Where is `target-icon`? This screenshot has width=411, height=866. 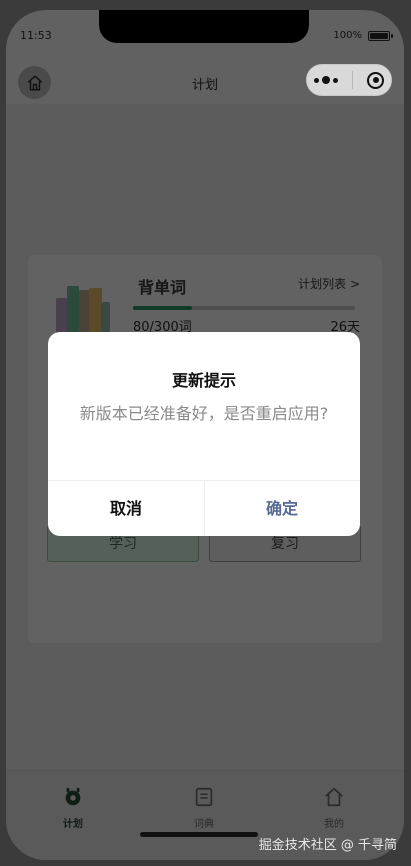
target-icon is located at coordinates (375, 80).